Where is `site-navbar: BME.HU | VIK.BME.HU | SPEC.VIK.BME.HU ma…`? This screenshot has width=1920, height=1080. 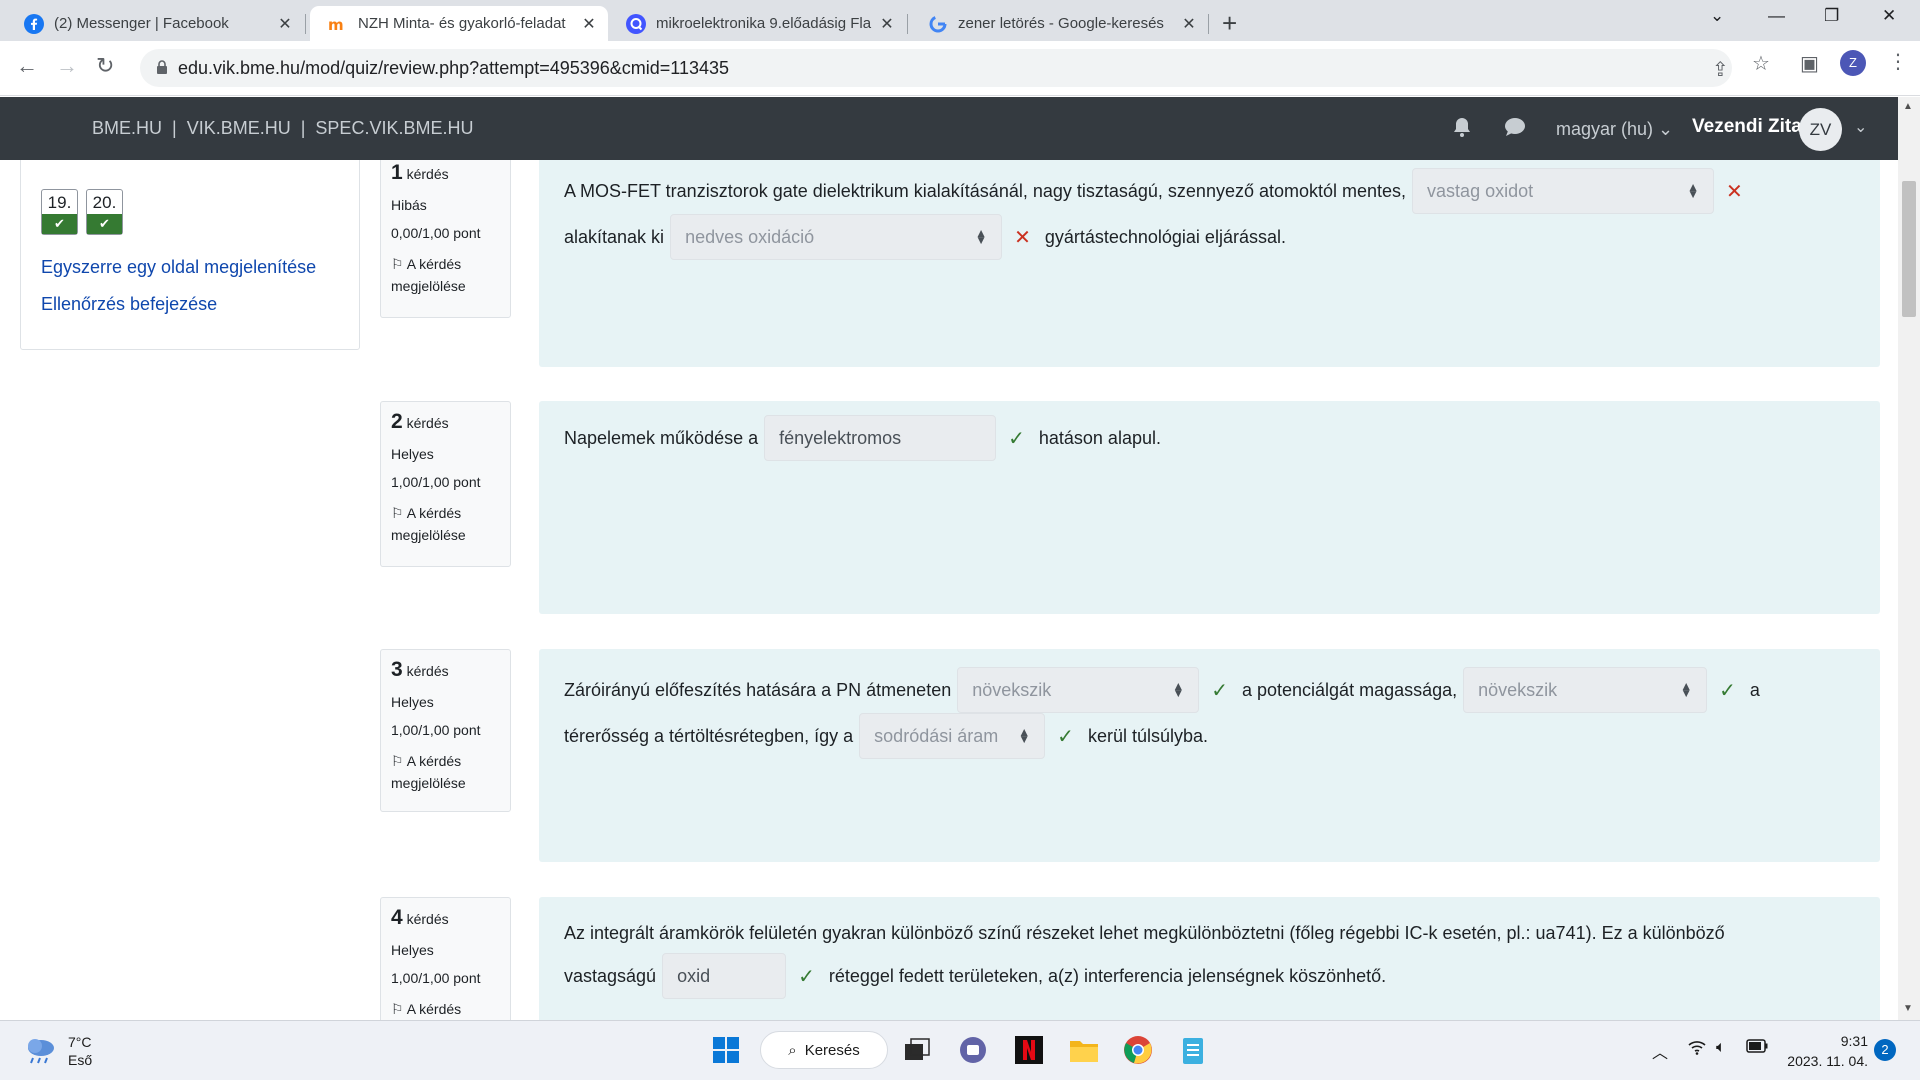 site-navbar: BME.HU | VIK.BME.HU | SPEC.VIK.BME.HU ma… is located at coordinates (949, 128).